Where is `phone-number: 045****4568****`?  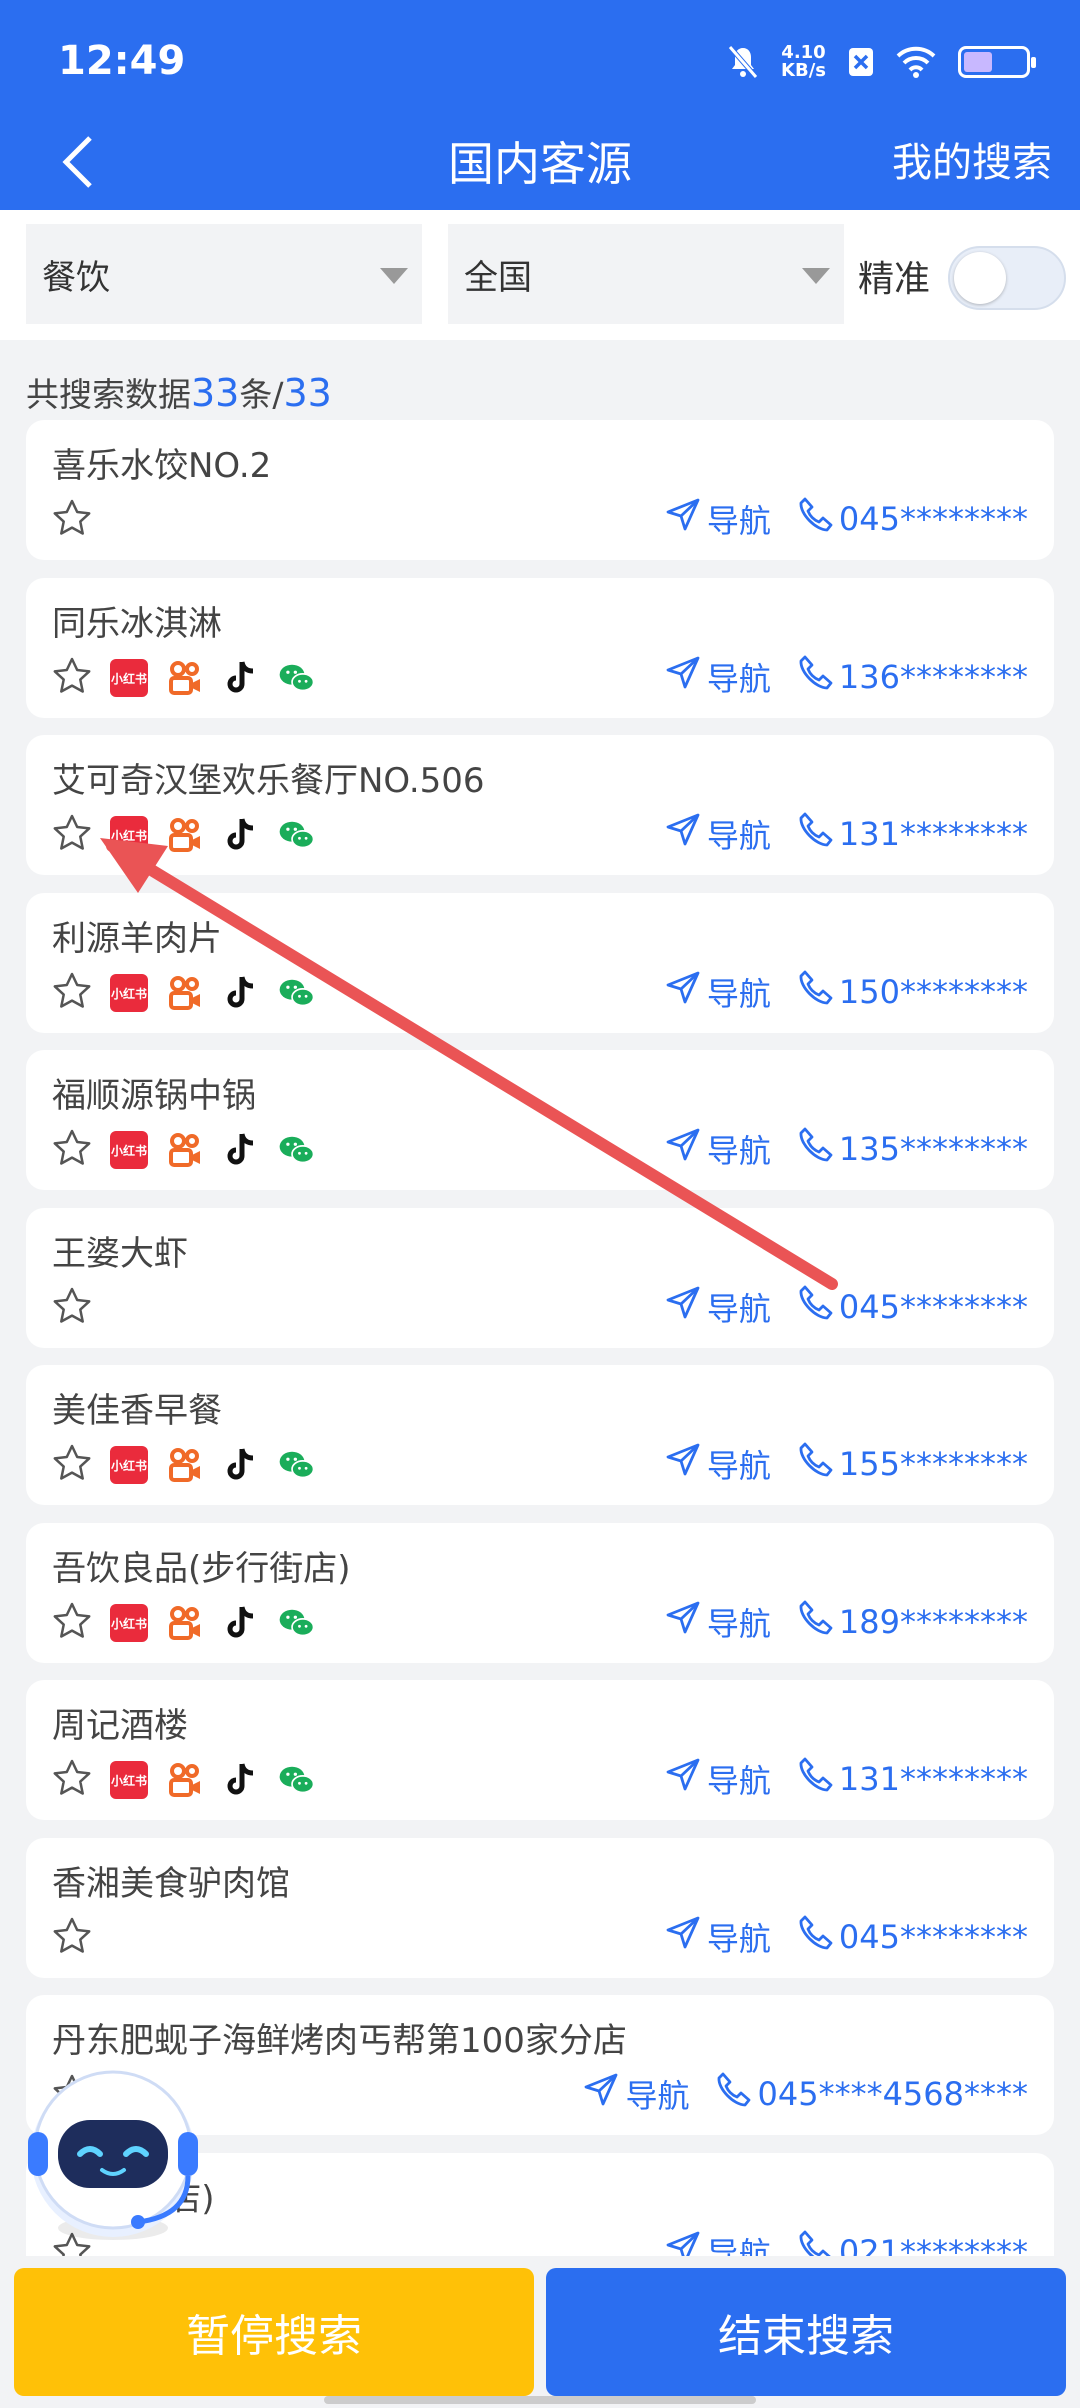
phone-number: 045****4568**** is located at coordinates (892, 2094).